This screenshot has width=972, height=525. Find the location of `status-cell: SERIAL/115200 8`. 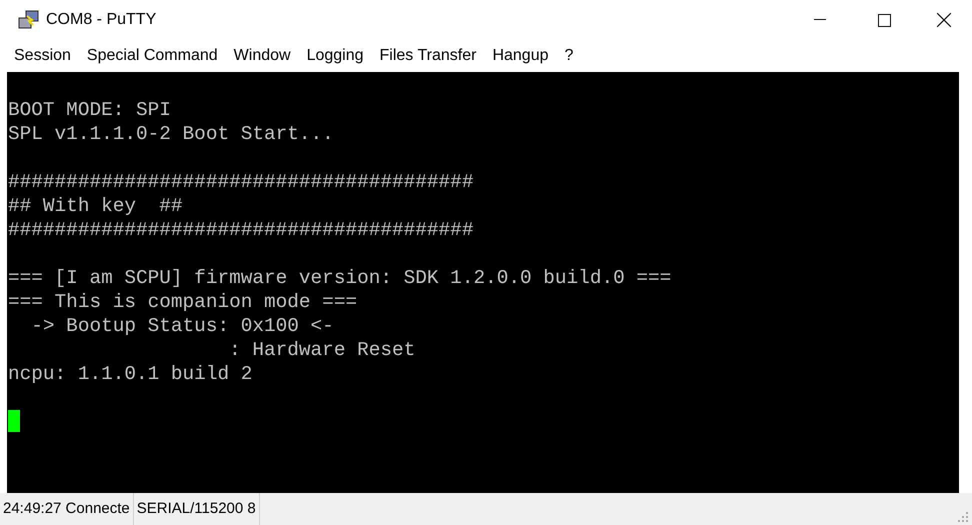

status-cell: SERIAL/115200 8 is located at coordinates (197, 509).